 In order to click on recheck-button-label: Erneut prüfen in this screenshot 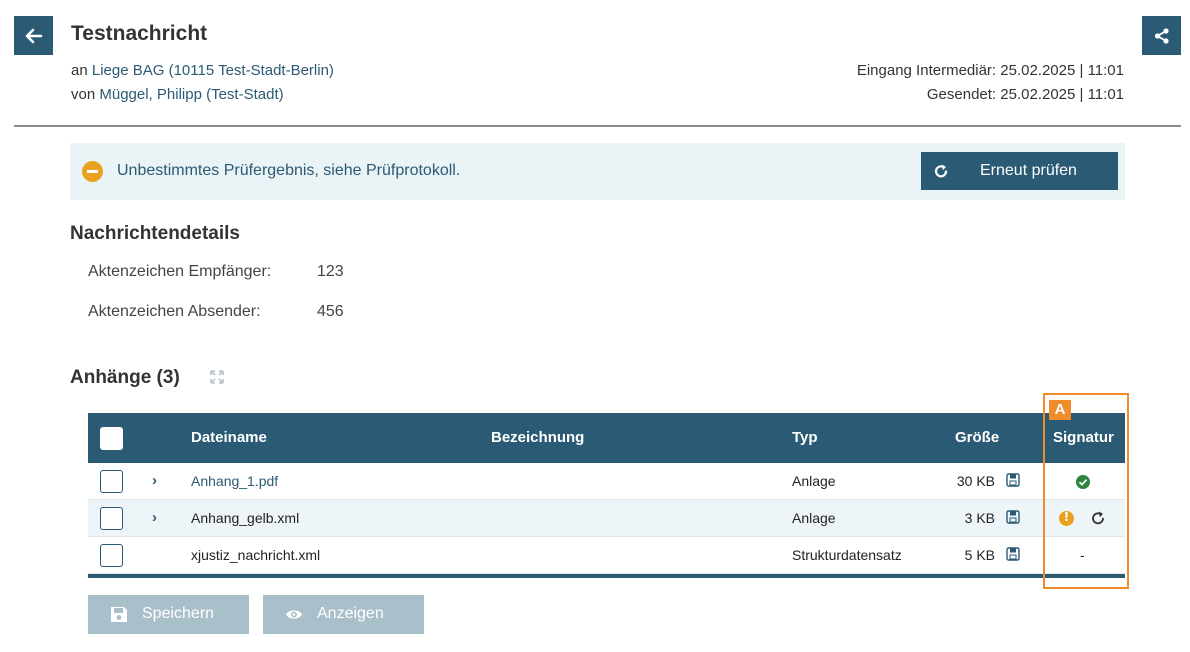, I will do `click(1028, 170)`.